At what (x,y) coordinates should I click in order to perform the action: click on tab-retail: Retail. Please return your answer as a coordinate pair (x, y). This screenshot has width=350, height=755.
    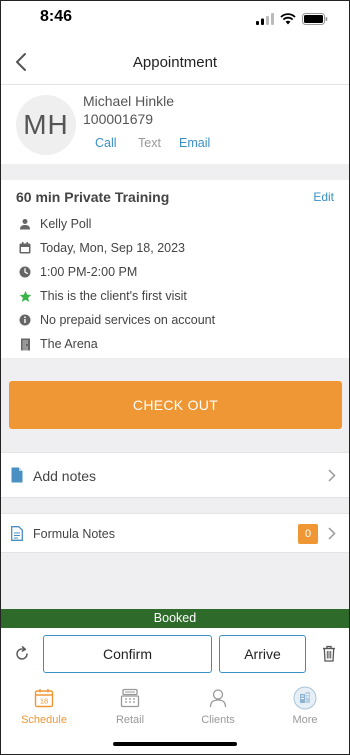
    Looking at the image, I should click on (130, 706).